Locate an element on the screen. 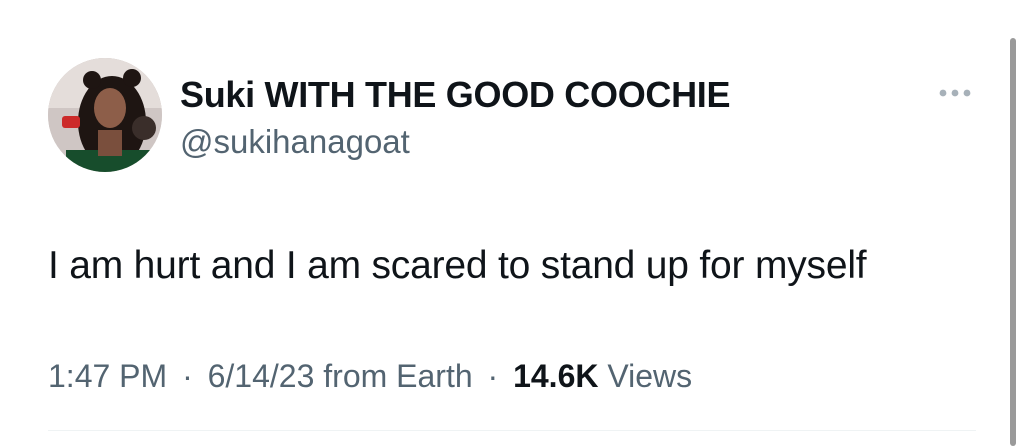 The image size is (1024, 446). scrollbar is located at coordinates (1013, 242).